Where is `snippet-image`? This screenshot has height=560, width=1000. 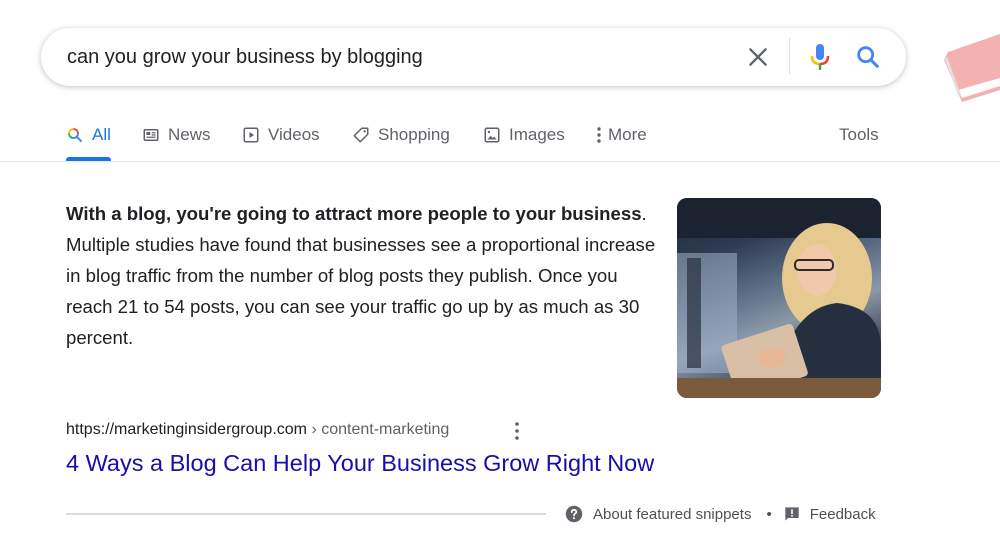 snippet-image is located at coordinates (779, 298).